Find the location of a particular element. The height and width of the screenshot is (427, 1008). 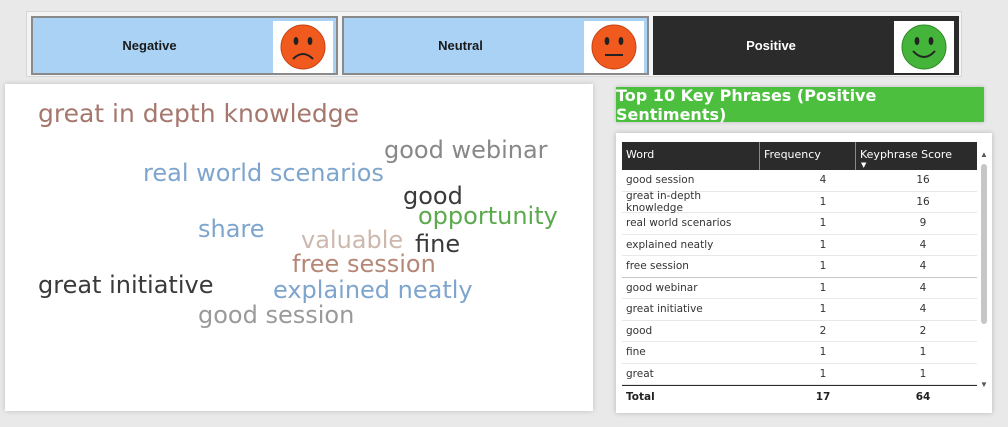

cell-frequency: 2 is located at coordinates (823, 330).